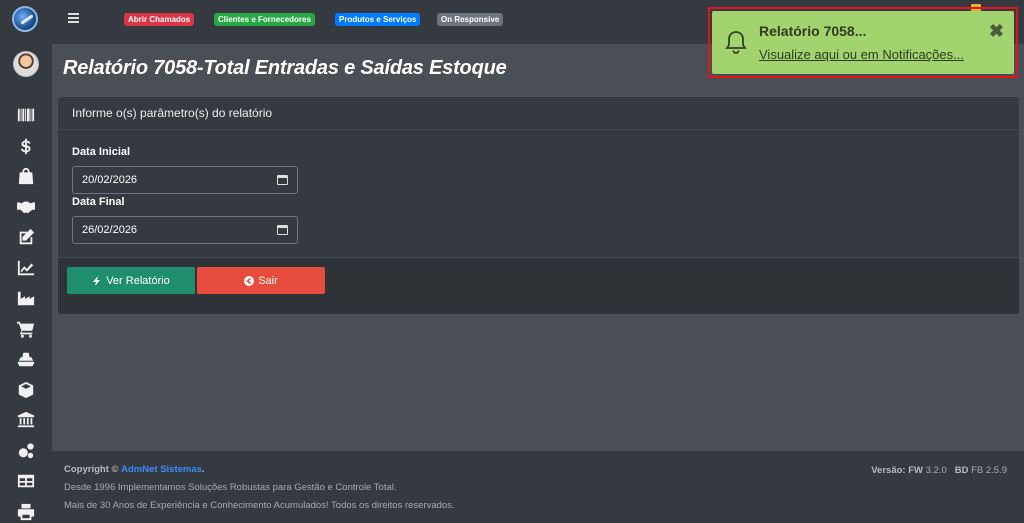  I want to click on end-date-input: 26/02/2026, so click(185, 230).